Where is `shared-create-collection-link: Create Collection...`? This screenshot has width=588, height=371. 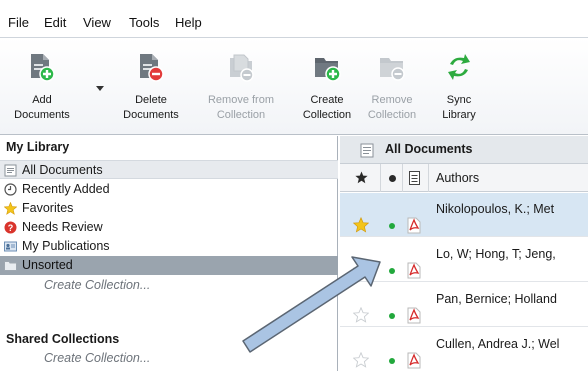 shared-create-collection-link: Create Collection... is located at coordinates (97, 358).